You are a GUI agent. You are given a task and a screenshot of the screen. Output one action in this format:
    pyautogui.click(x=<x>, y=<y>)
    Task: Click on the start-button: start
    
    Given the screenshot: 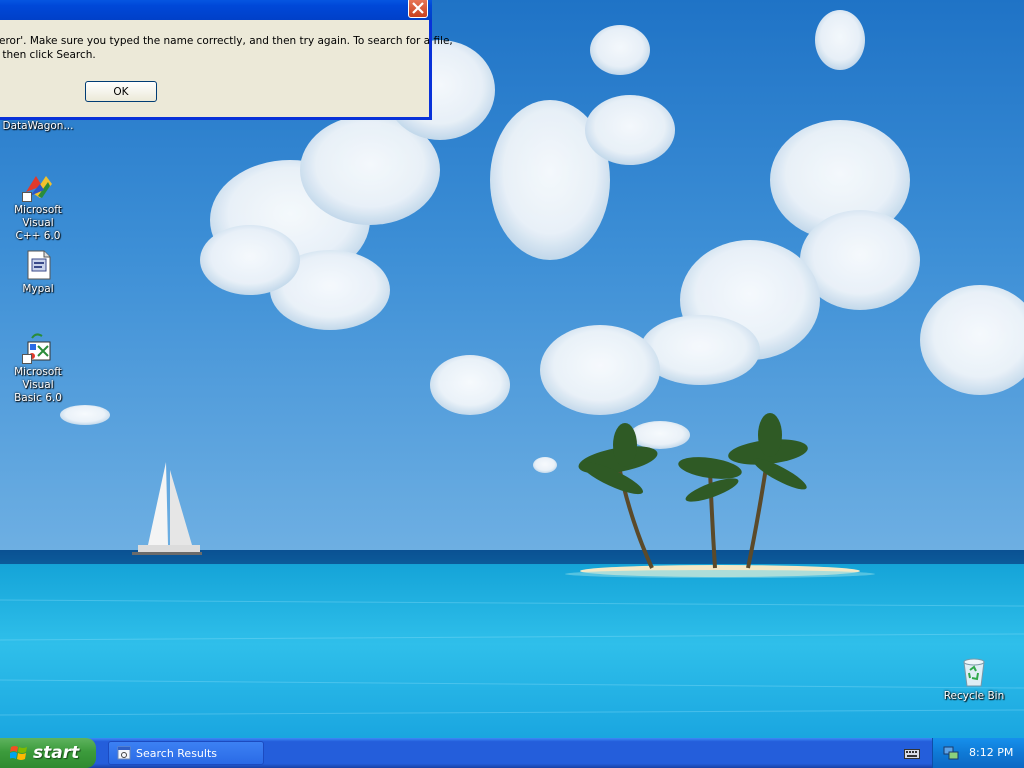 What is the action you would take?
    pyautogui.click(x=48, y=753)
    